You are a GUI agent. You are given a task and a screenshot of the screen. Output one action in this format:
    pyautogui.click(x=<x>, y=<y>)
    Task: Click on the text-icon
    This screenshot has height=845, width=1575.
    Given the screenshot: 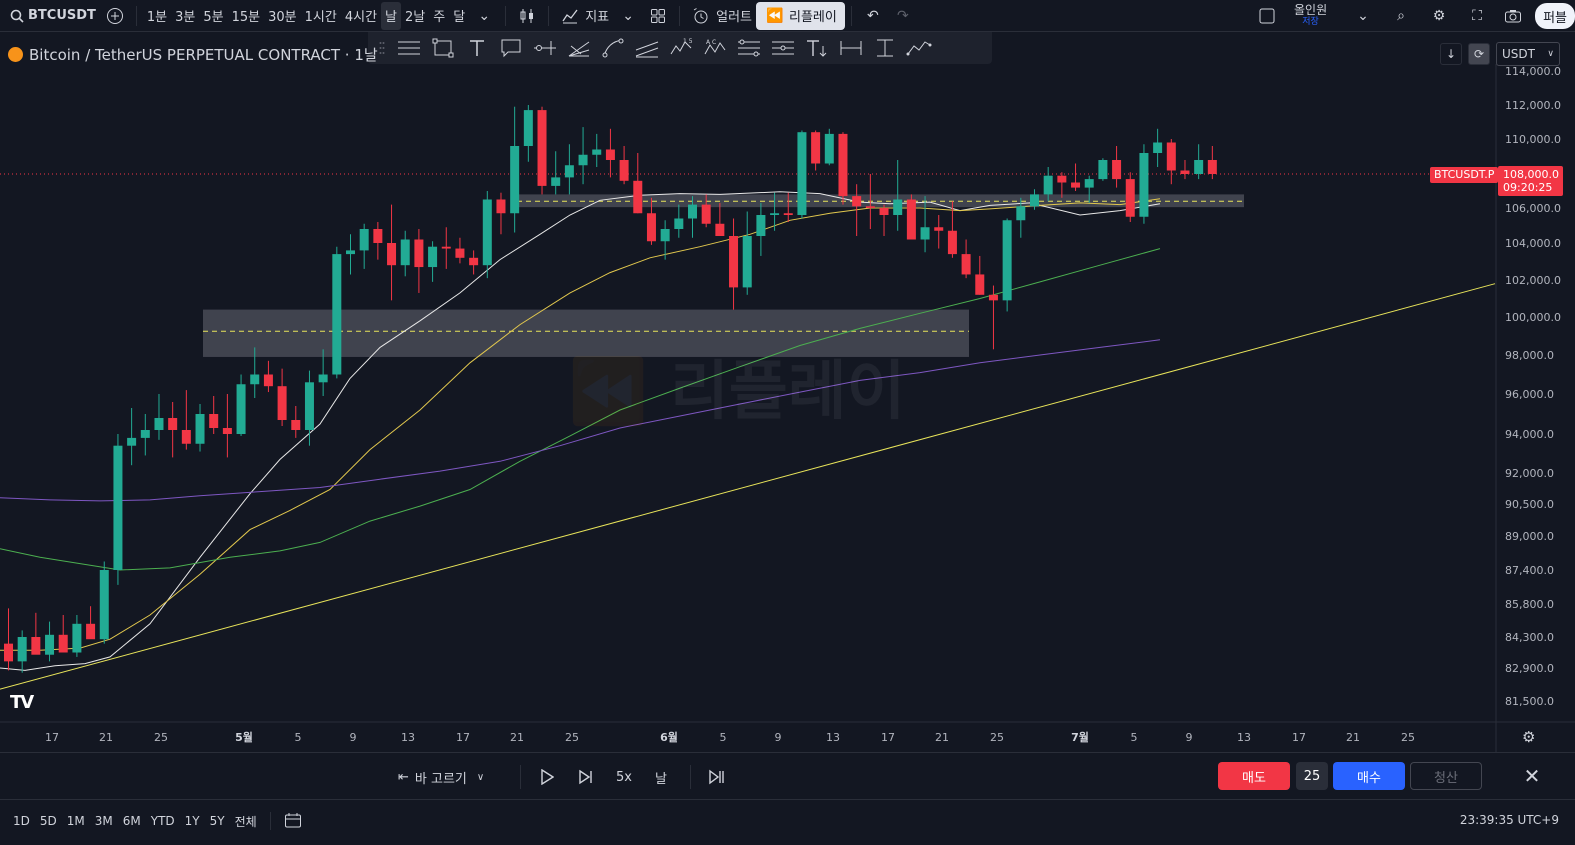 What is the action you would take?
    pyautogui.click(x=477, y=48)
    